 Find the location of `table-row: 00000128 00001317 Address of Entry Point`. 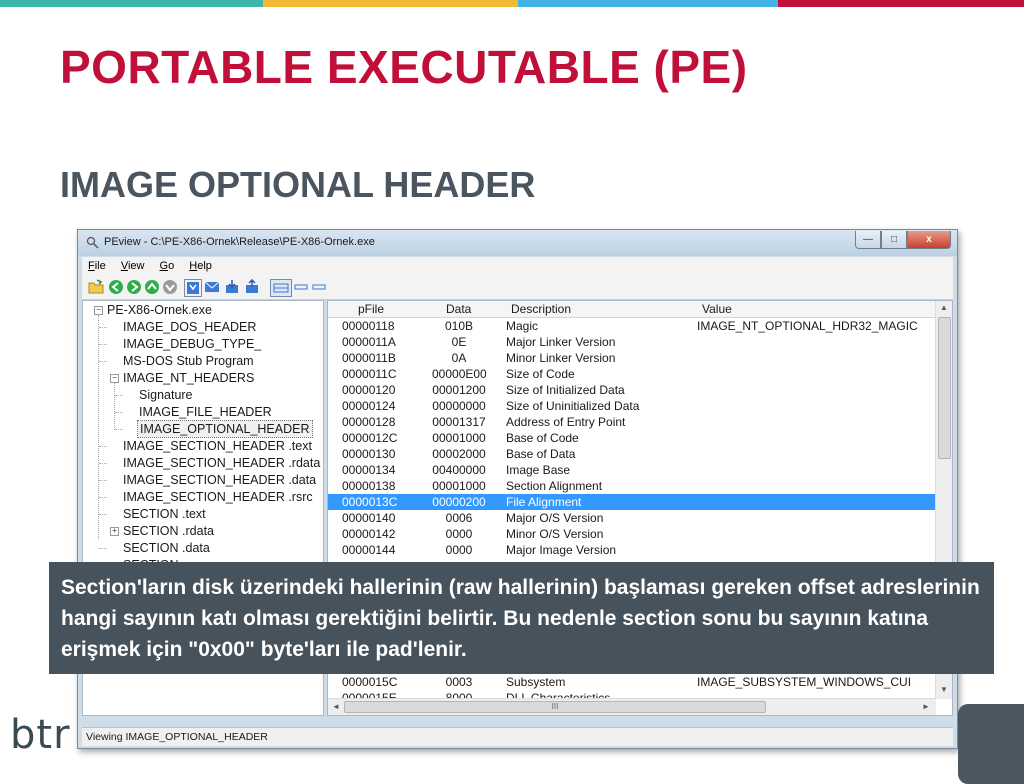

table-row: 00000128 00001317 Address of Entry Point is located at coordinates (632, 422).